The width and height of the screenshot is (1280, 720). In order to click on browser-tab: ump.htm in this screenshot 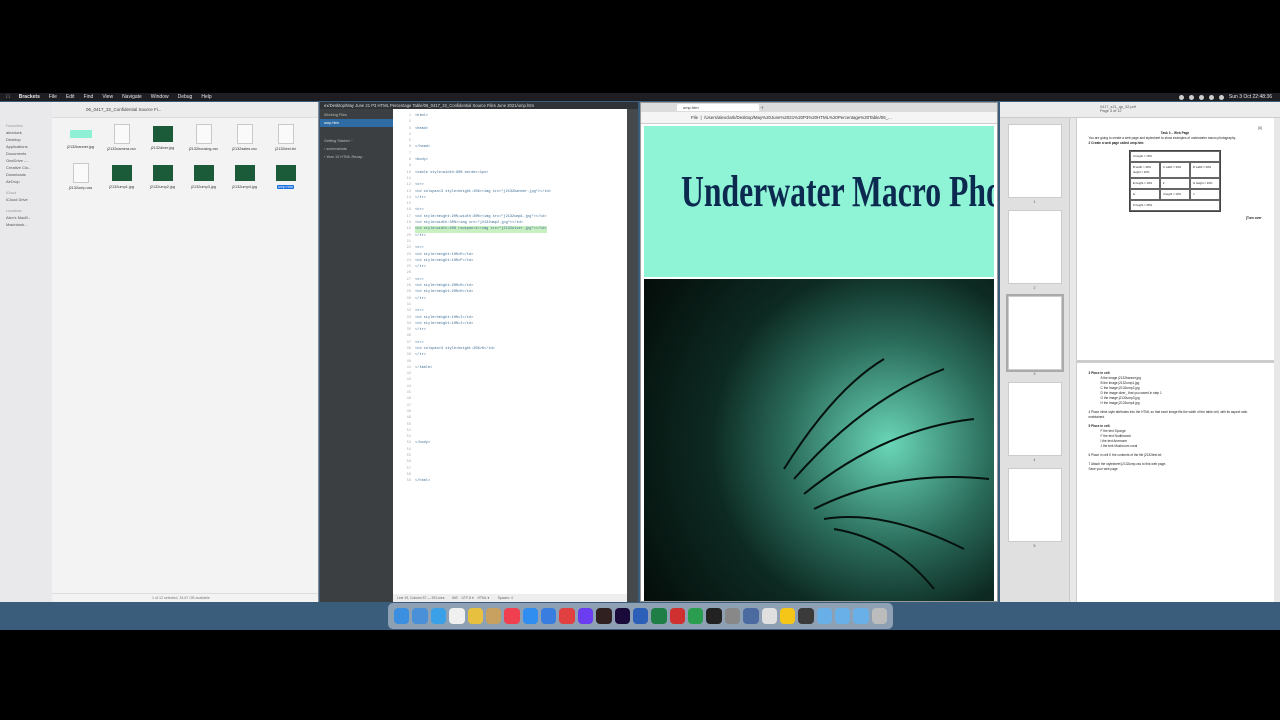, I will do `click(718, 107)`.